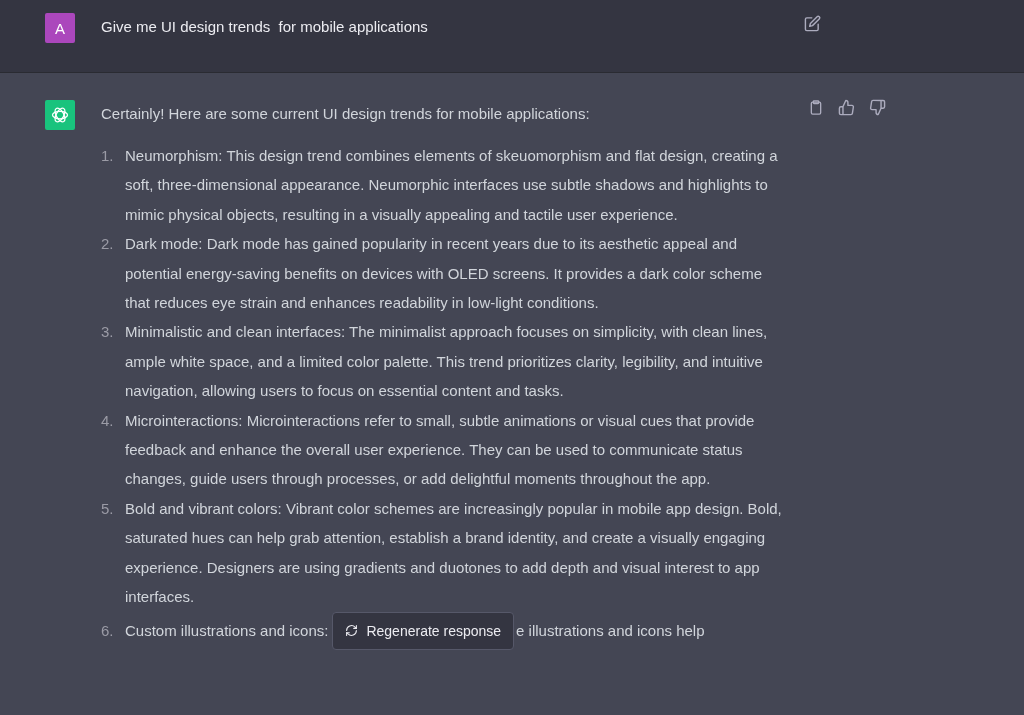  I want to click on list-number: 4., so click(108, 420).